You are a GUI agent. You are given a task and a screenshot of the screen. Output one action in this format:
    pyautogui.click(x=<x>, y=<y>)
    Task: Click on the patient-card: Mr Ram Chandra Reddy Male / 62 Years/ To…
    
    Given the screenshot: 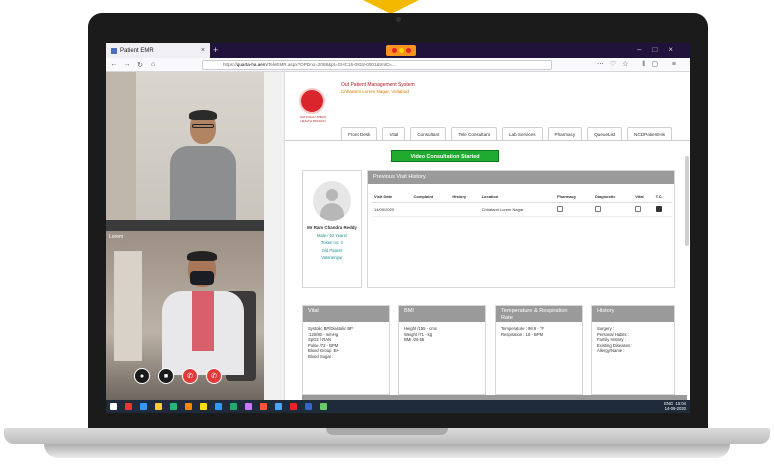 What is the action you would take?
    pyautogui.click(x=332, y=229)
    